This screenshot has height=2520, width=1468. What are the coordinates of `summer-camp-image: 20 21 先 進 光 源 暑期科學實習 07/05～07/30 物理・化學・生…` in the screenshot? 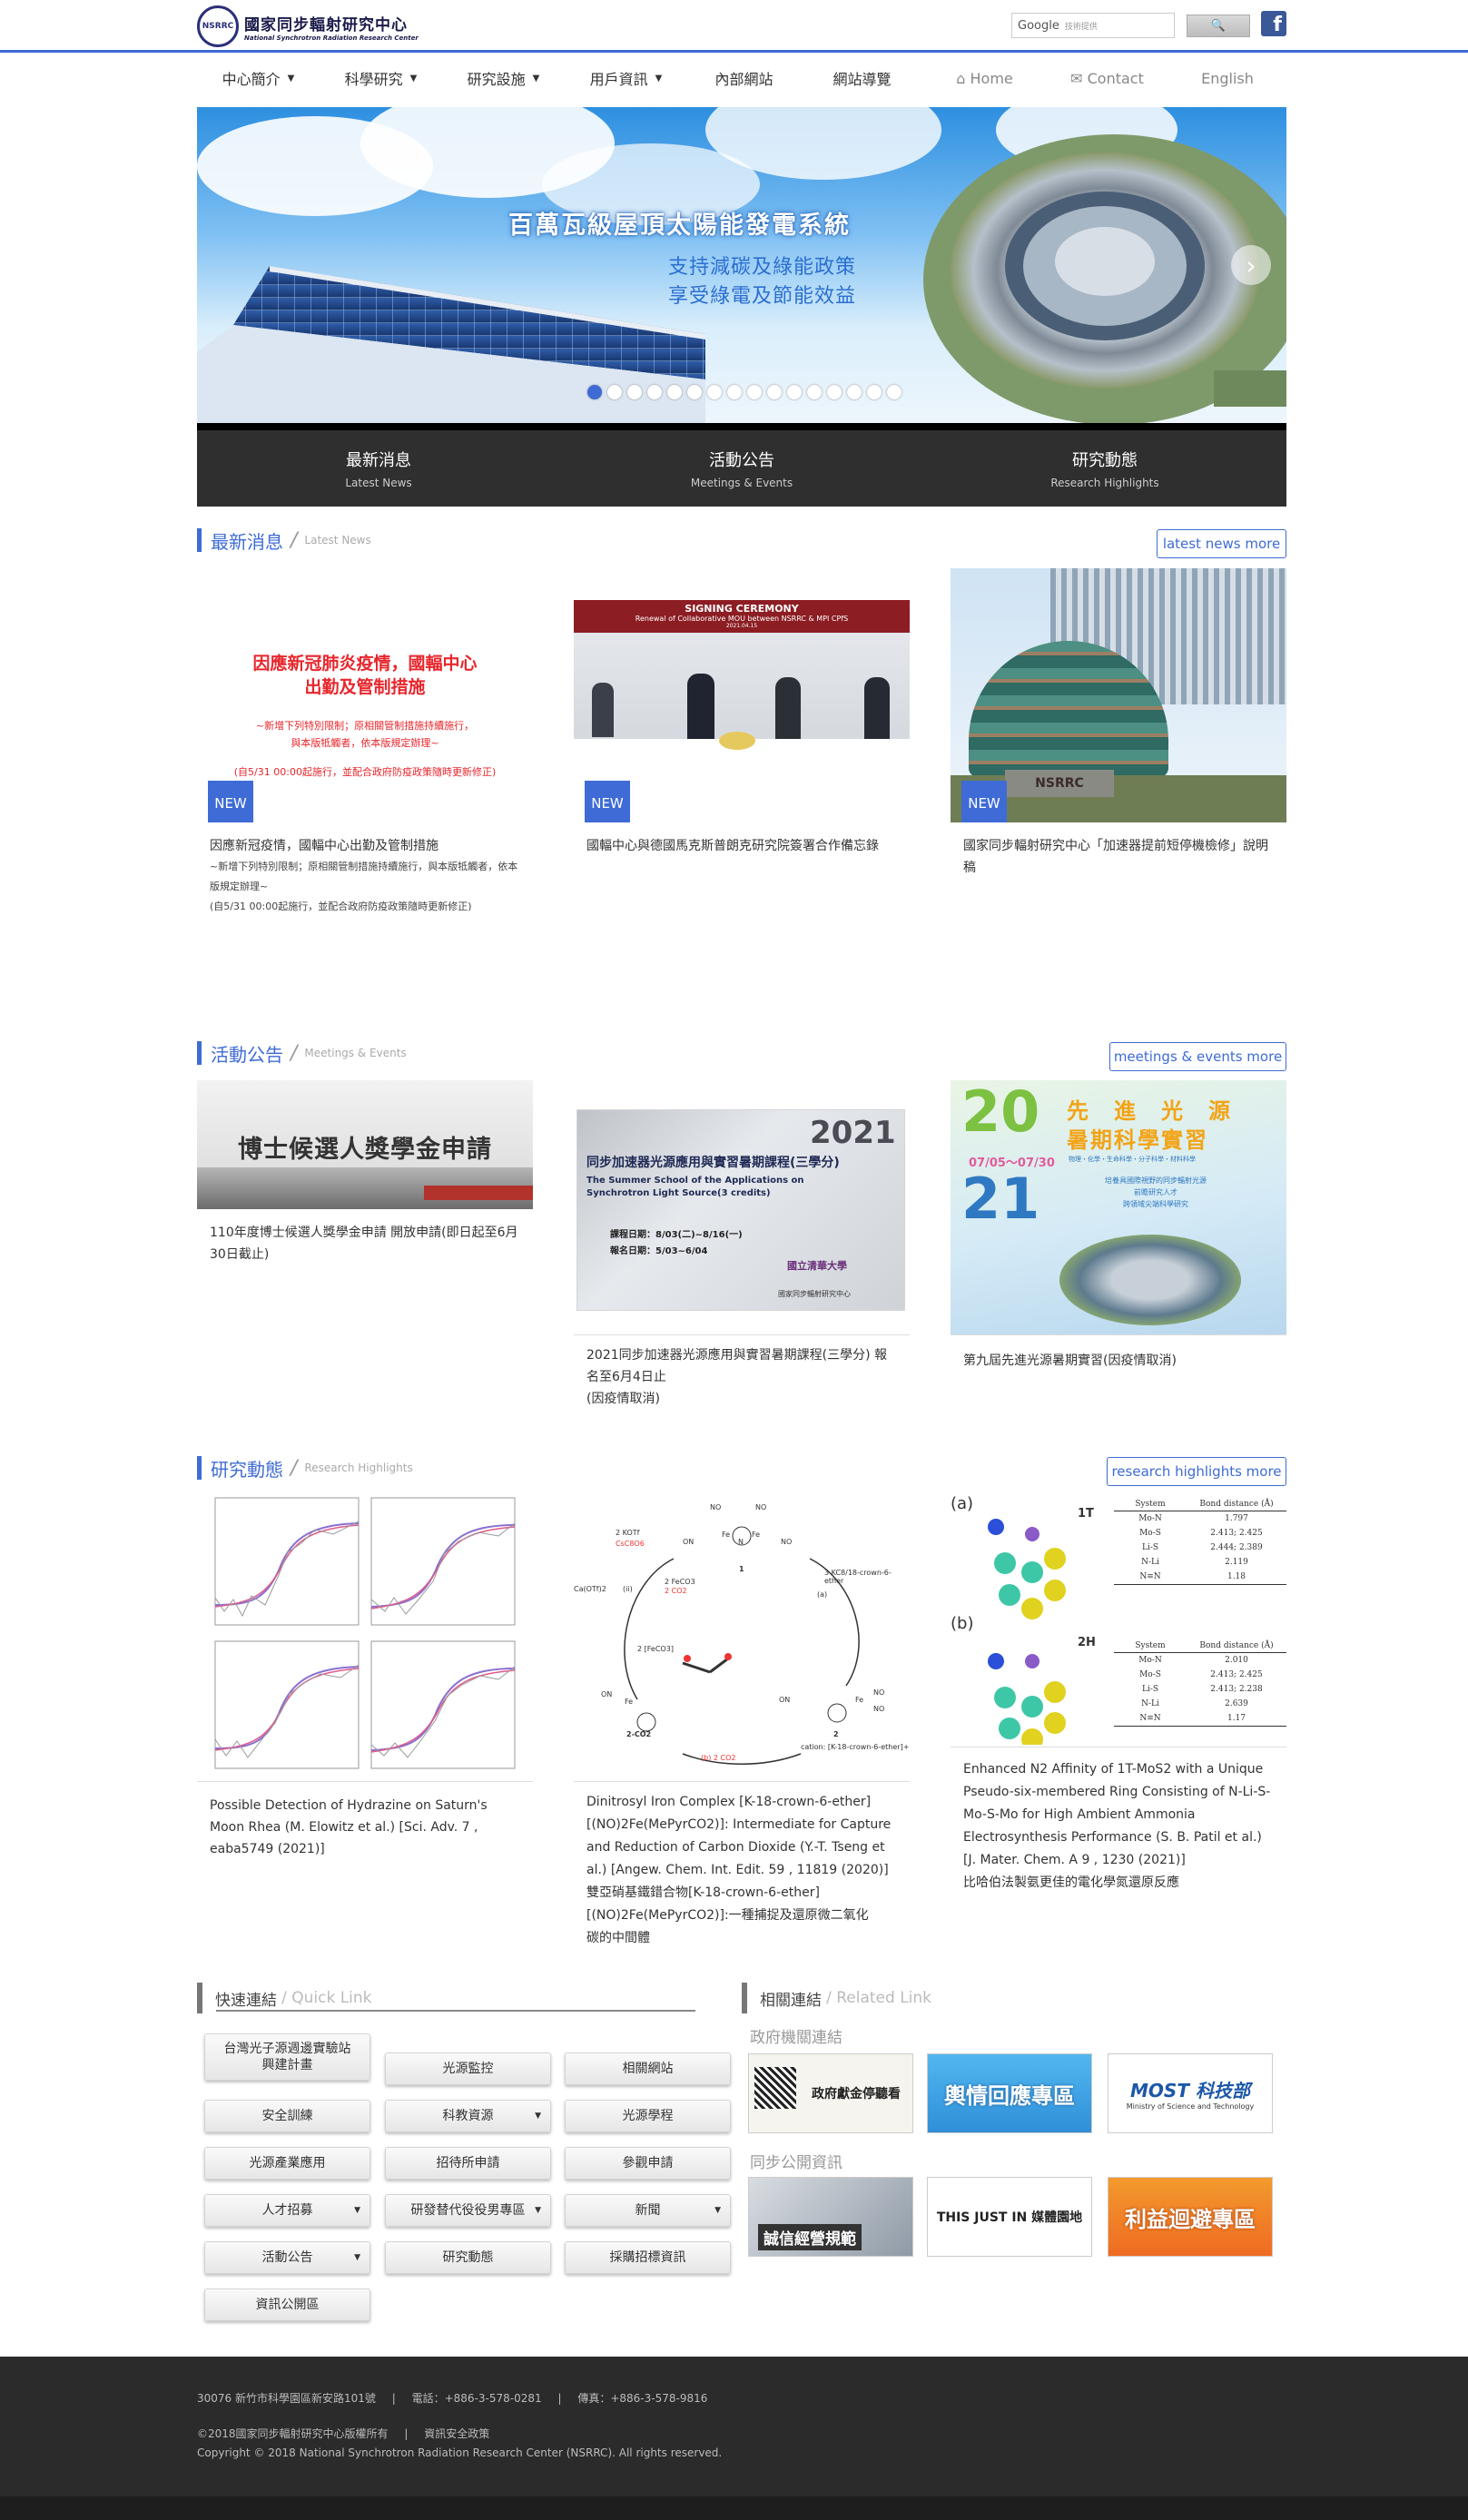 It's located at (1118, 1207).